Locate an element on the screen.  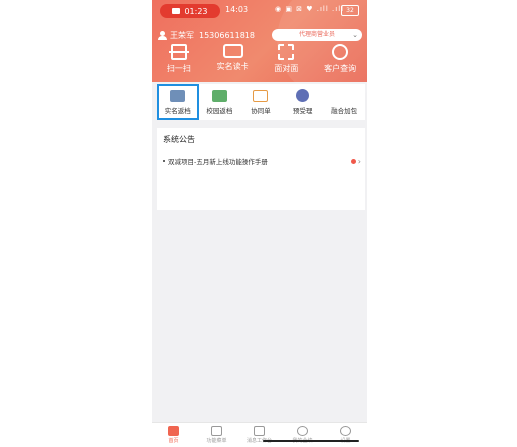
menu-item-real-name-return: 实名返档 is located at coordinates (178, 102).